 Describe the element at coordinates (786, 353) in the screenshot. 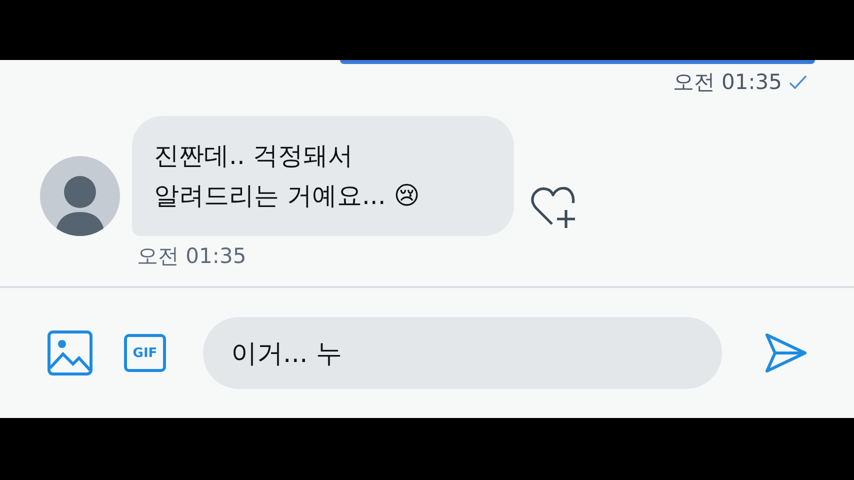

I see `send-icon` at that location.